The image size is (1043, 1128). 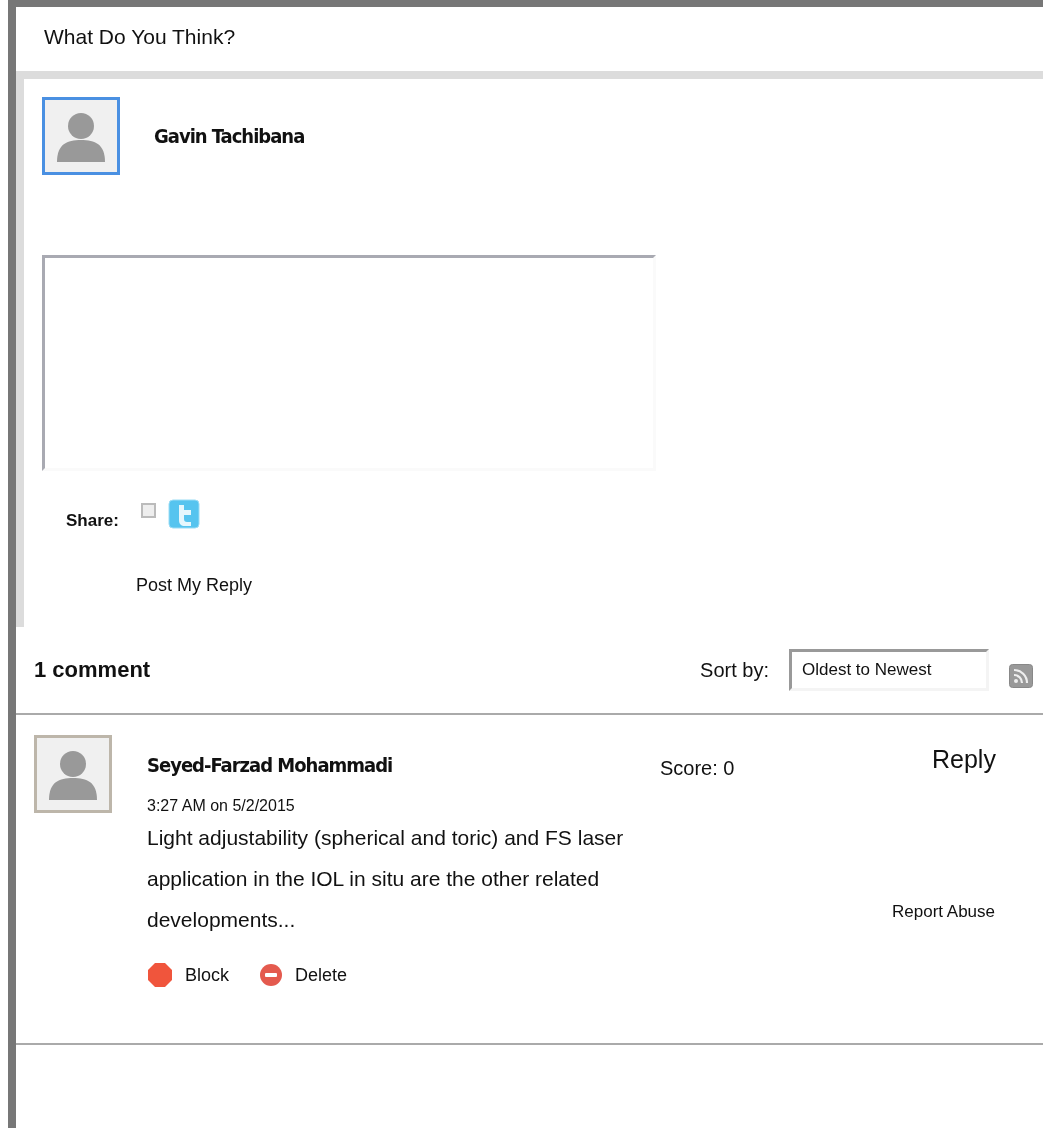 What do you see at coordinates (349, 363) in the screenshot?
I see `reply-field` at bounding box center [349, 363].